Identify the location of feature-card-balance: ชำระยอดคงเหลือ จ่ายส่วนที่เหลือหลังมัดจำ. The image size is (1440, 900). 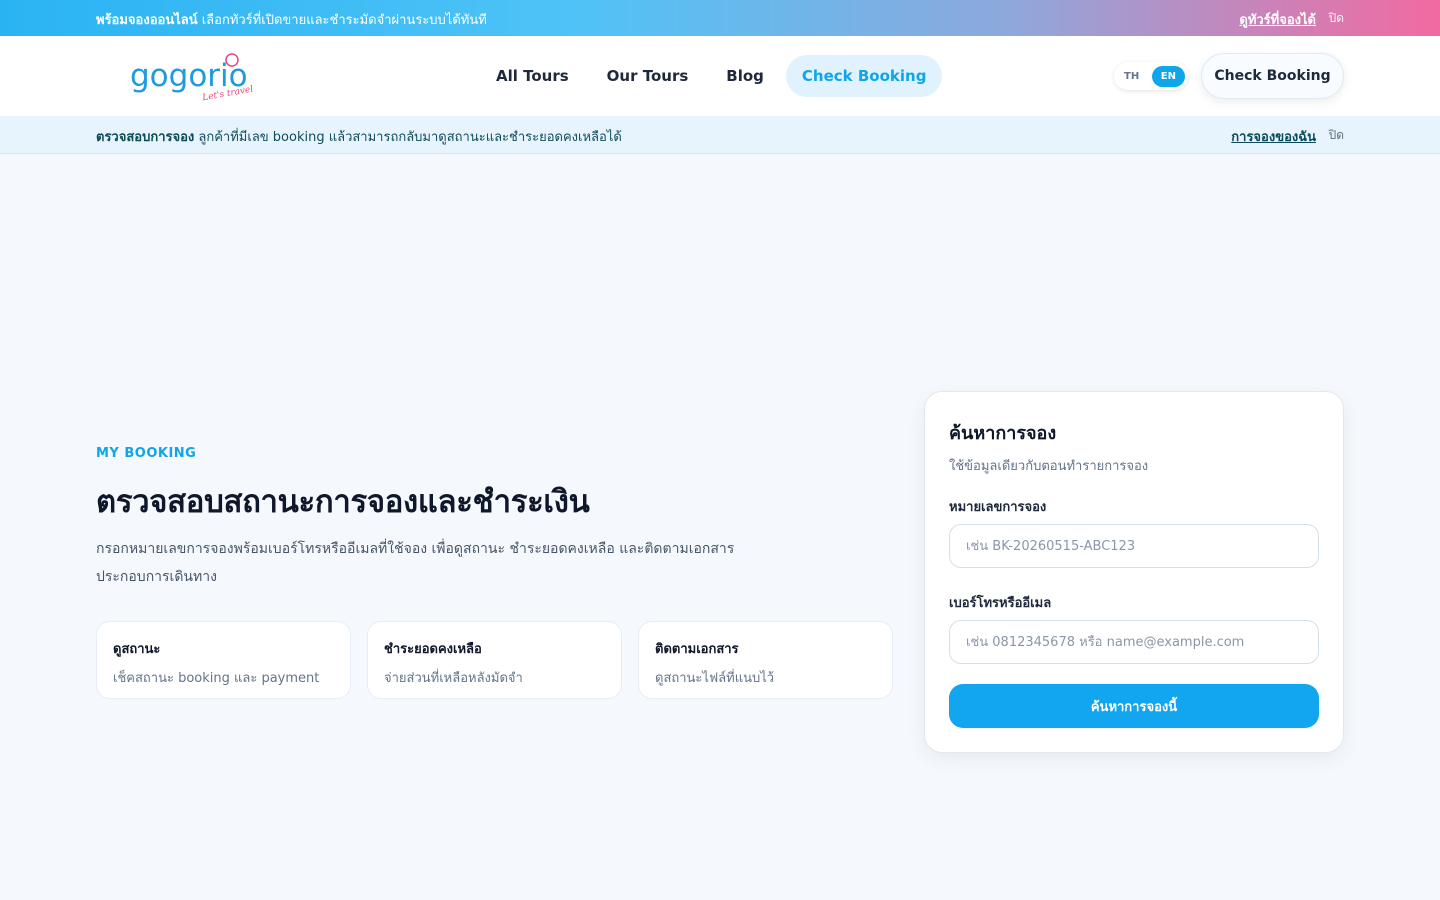
(494, 660).